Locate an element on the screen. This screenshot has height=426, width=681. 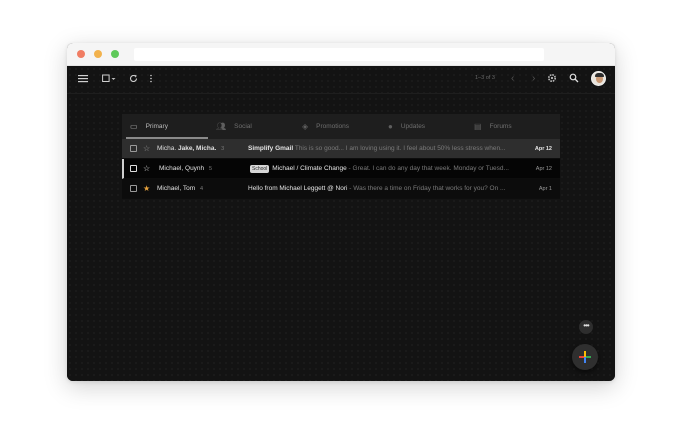
tab-label: Primary is located at coordinates (156, 126).